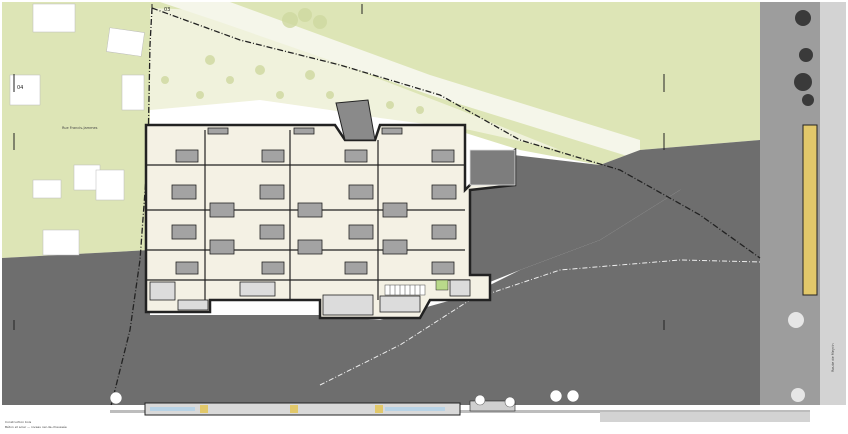 This screenshot has width=848, height=434. Describe the element at coordinates (20, 88) in the screenshot. I see `section-tag-left: 04` at that location.